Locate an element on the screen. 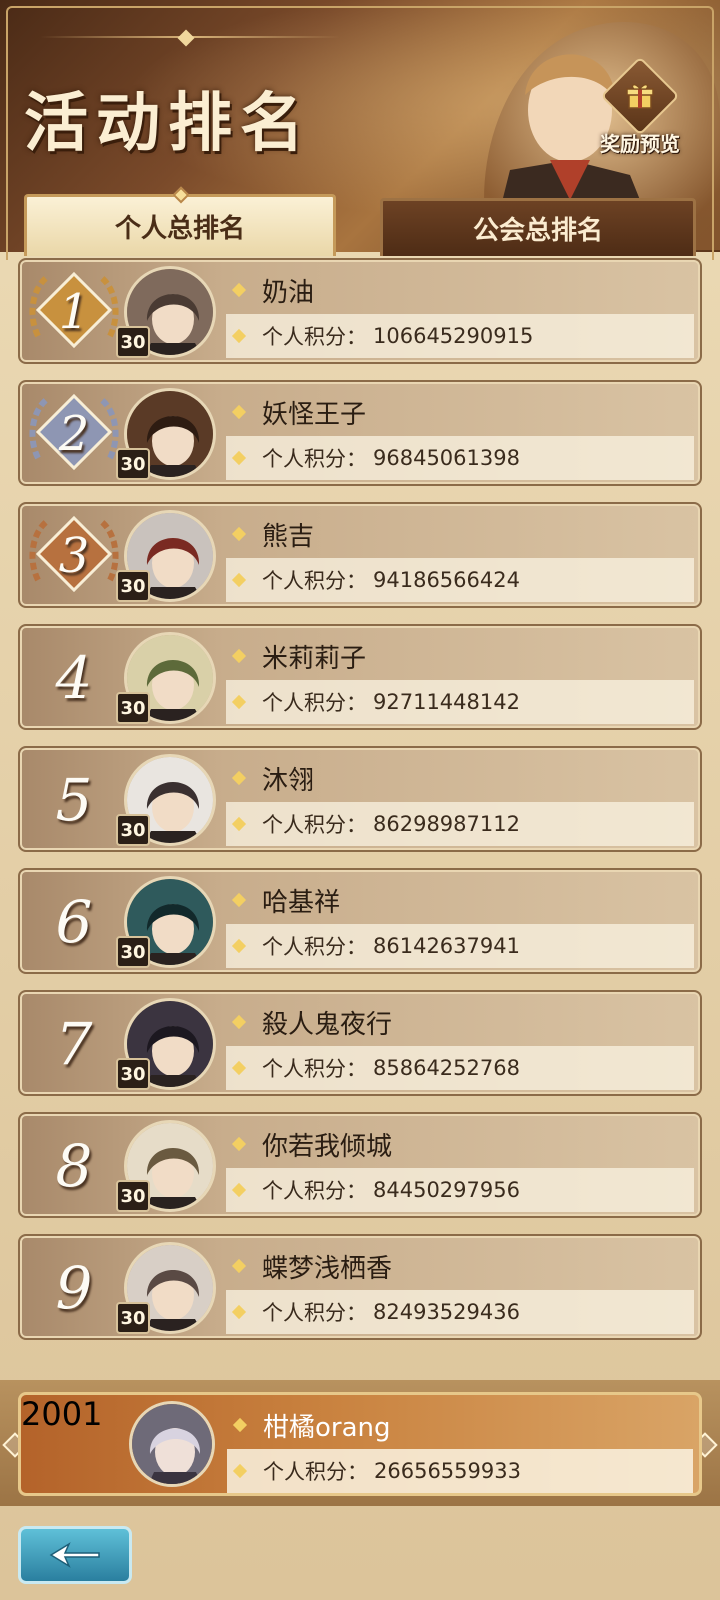 Image resolution: width=720 pixels, height=1600 pixels. tab-label: 公会总排名 is located at coordinates (537, 231).